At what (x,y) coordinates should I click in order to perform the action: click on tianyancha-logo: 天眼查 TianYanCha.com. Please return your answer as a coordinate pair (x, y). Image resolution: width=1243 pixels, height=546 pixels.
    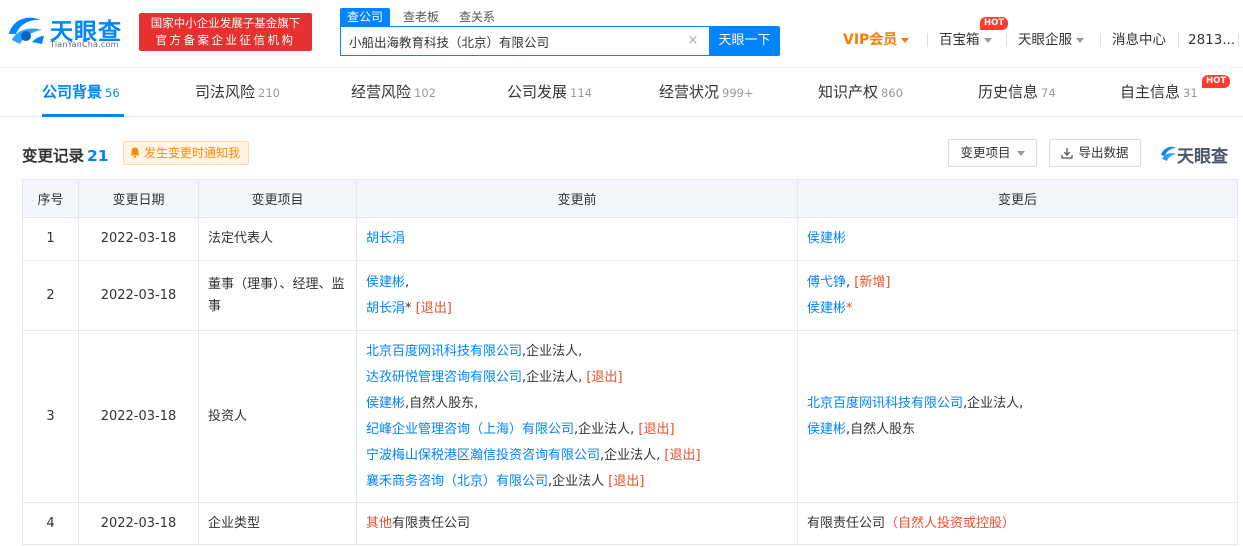
    Looking at the image, I should click on (68, 32).